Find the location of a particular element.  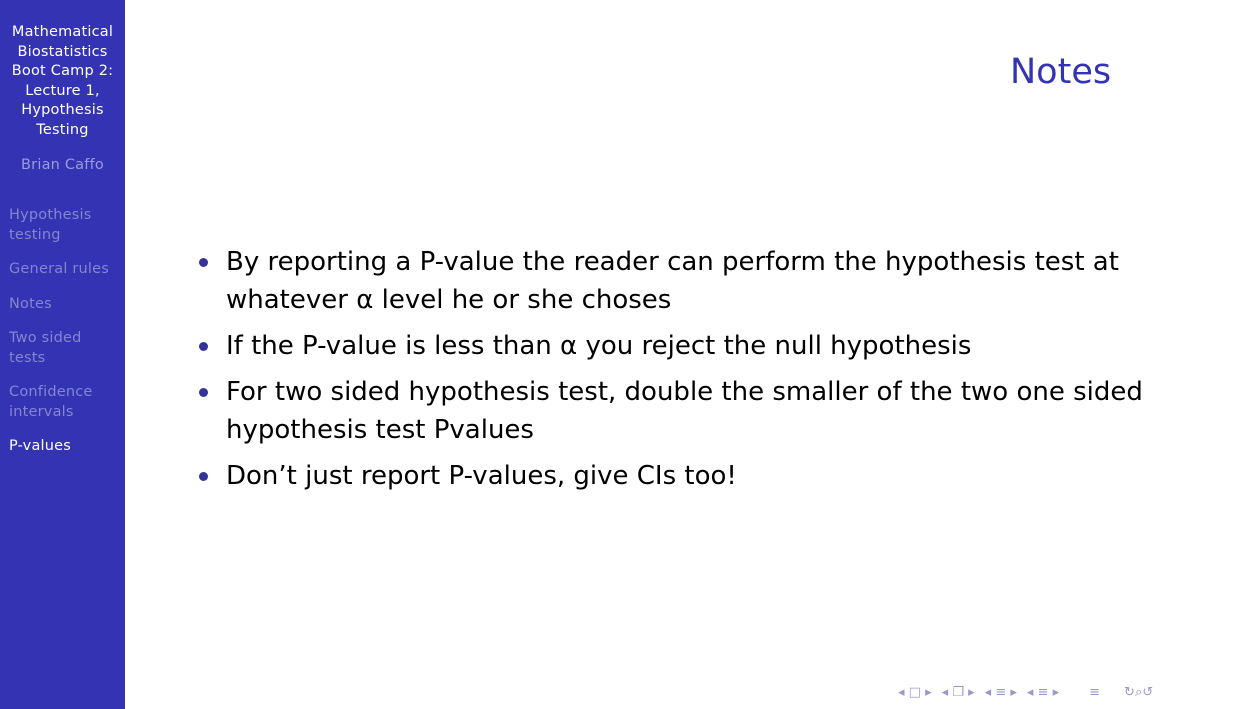

subsection-prev-icon: ◂ is located at coordinates (945, 693).